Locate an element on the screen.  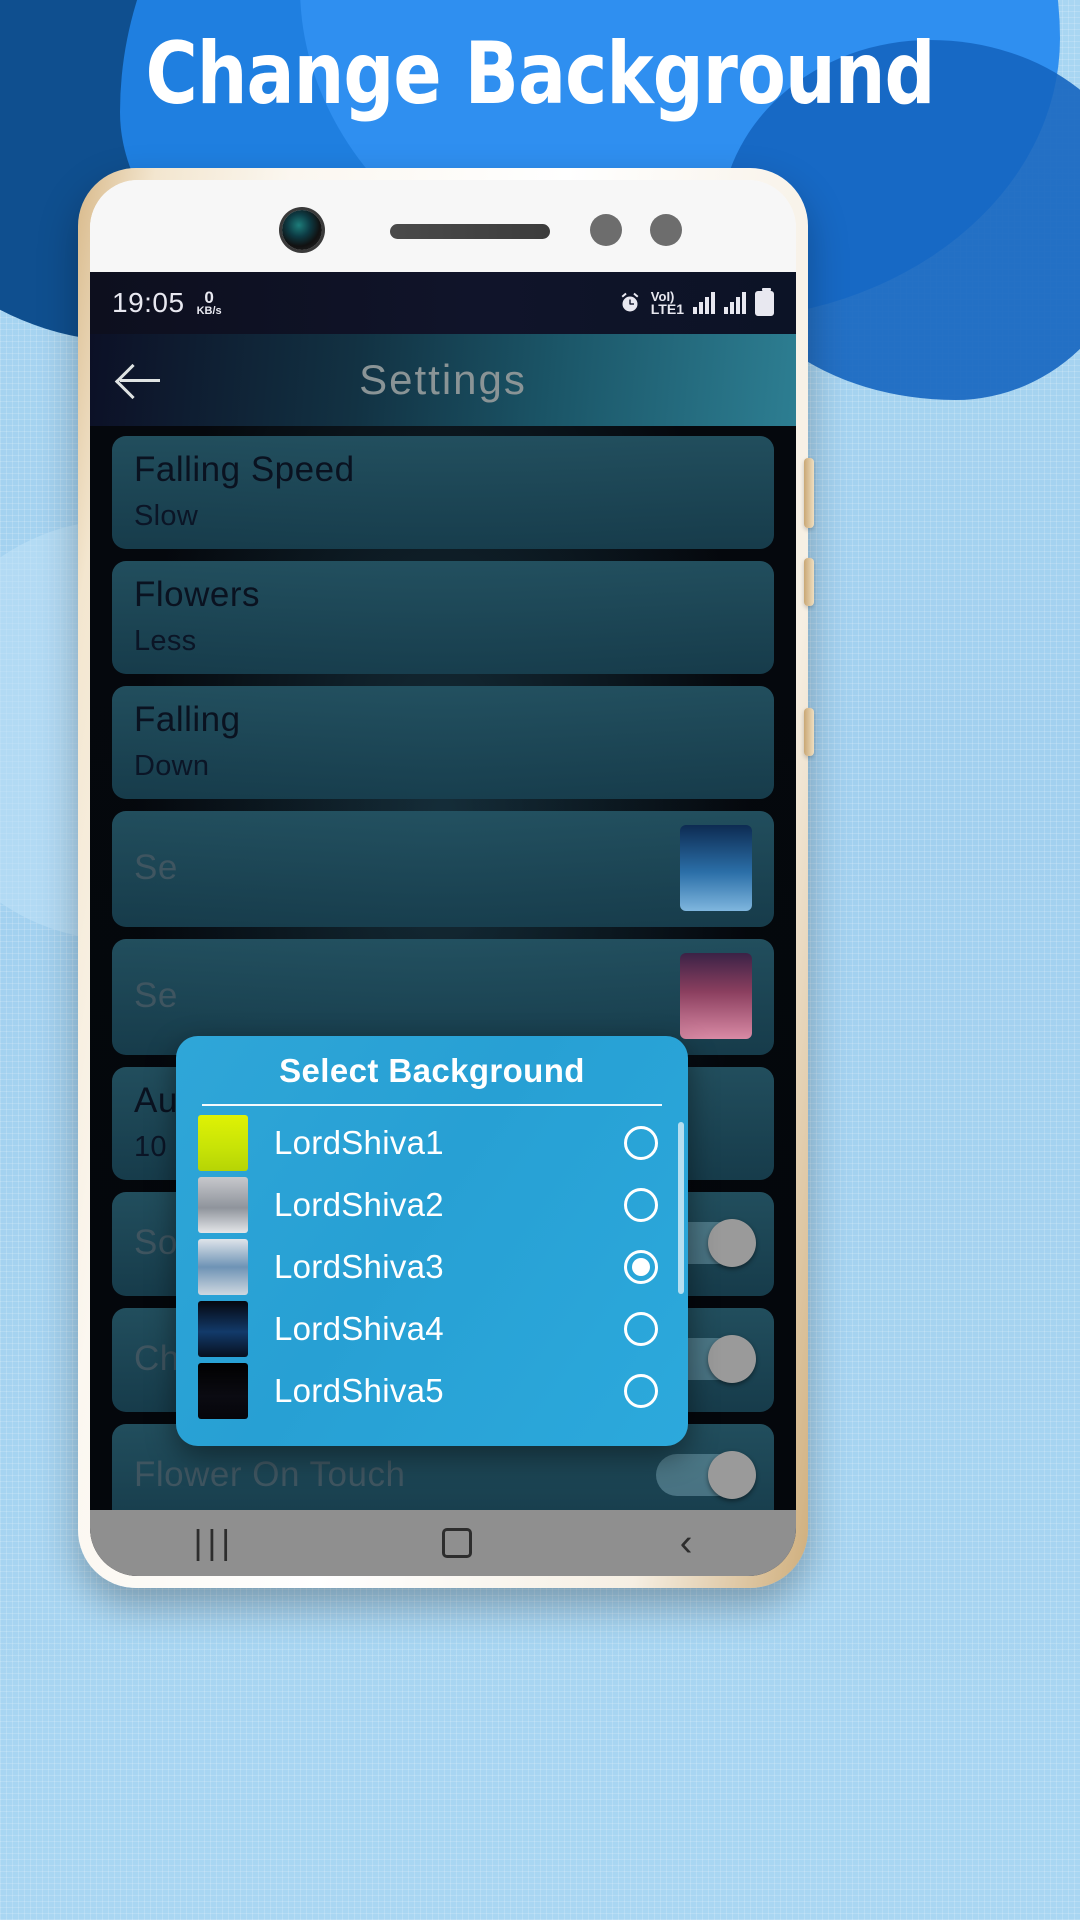
navigation-bar: ||| ‹ is located at coordinates (443, 1543).